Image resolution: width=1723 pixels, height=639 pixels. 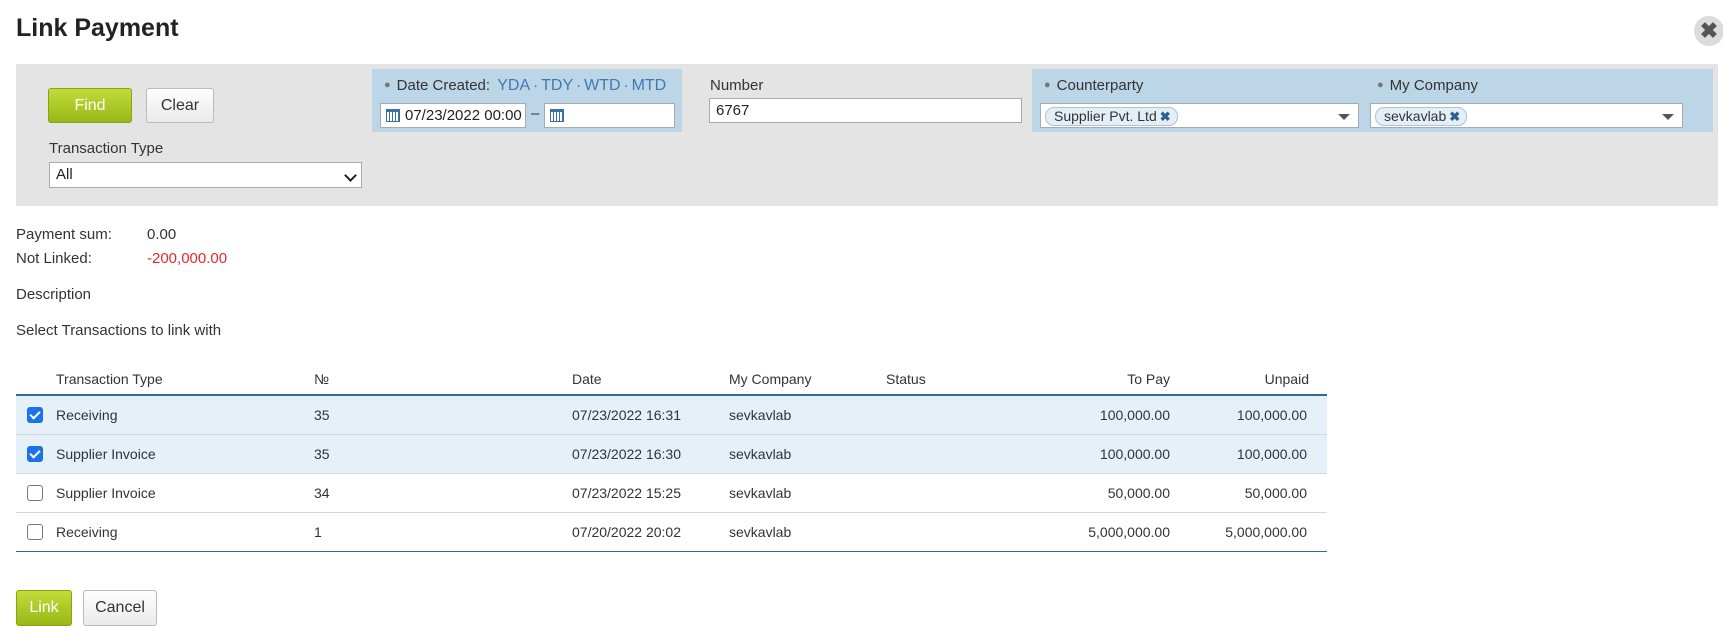 What do you see at coordinates (1095, 380) in the screenshot?
I see `col-header-to-pay: To Pay` at bounding box center [1095, 380].